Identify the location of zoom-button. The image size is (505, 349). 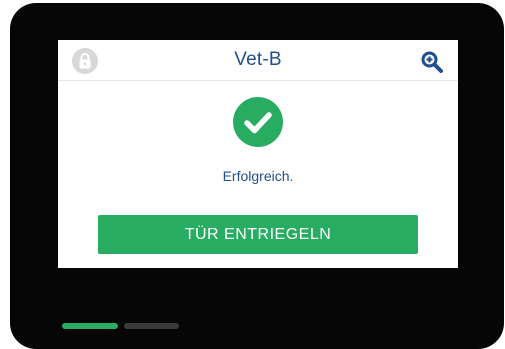
(432, 62).